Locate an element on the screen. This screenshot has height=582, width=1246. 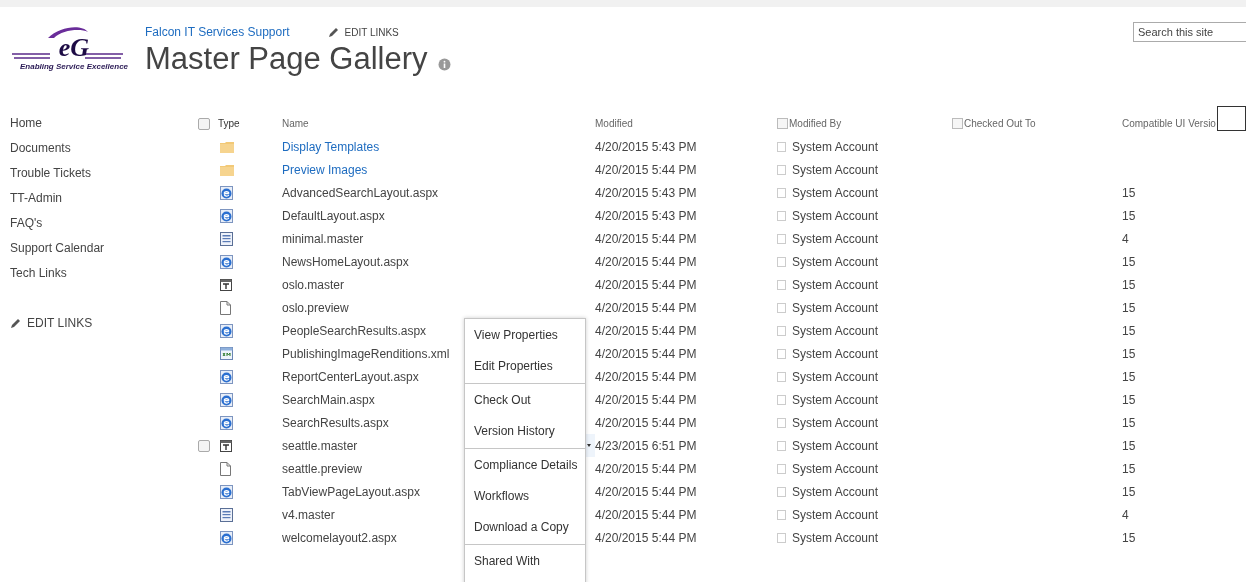
info-icon is located at coordinates (444, 64).